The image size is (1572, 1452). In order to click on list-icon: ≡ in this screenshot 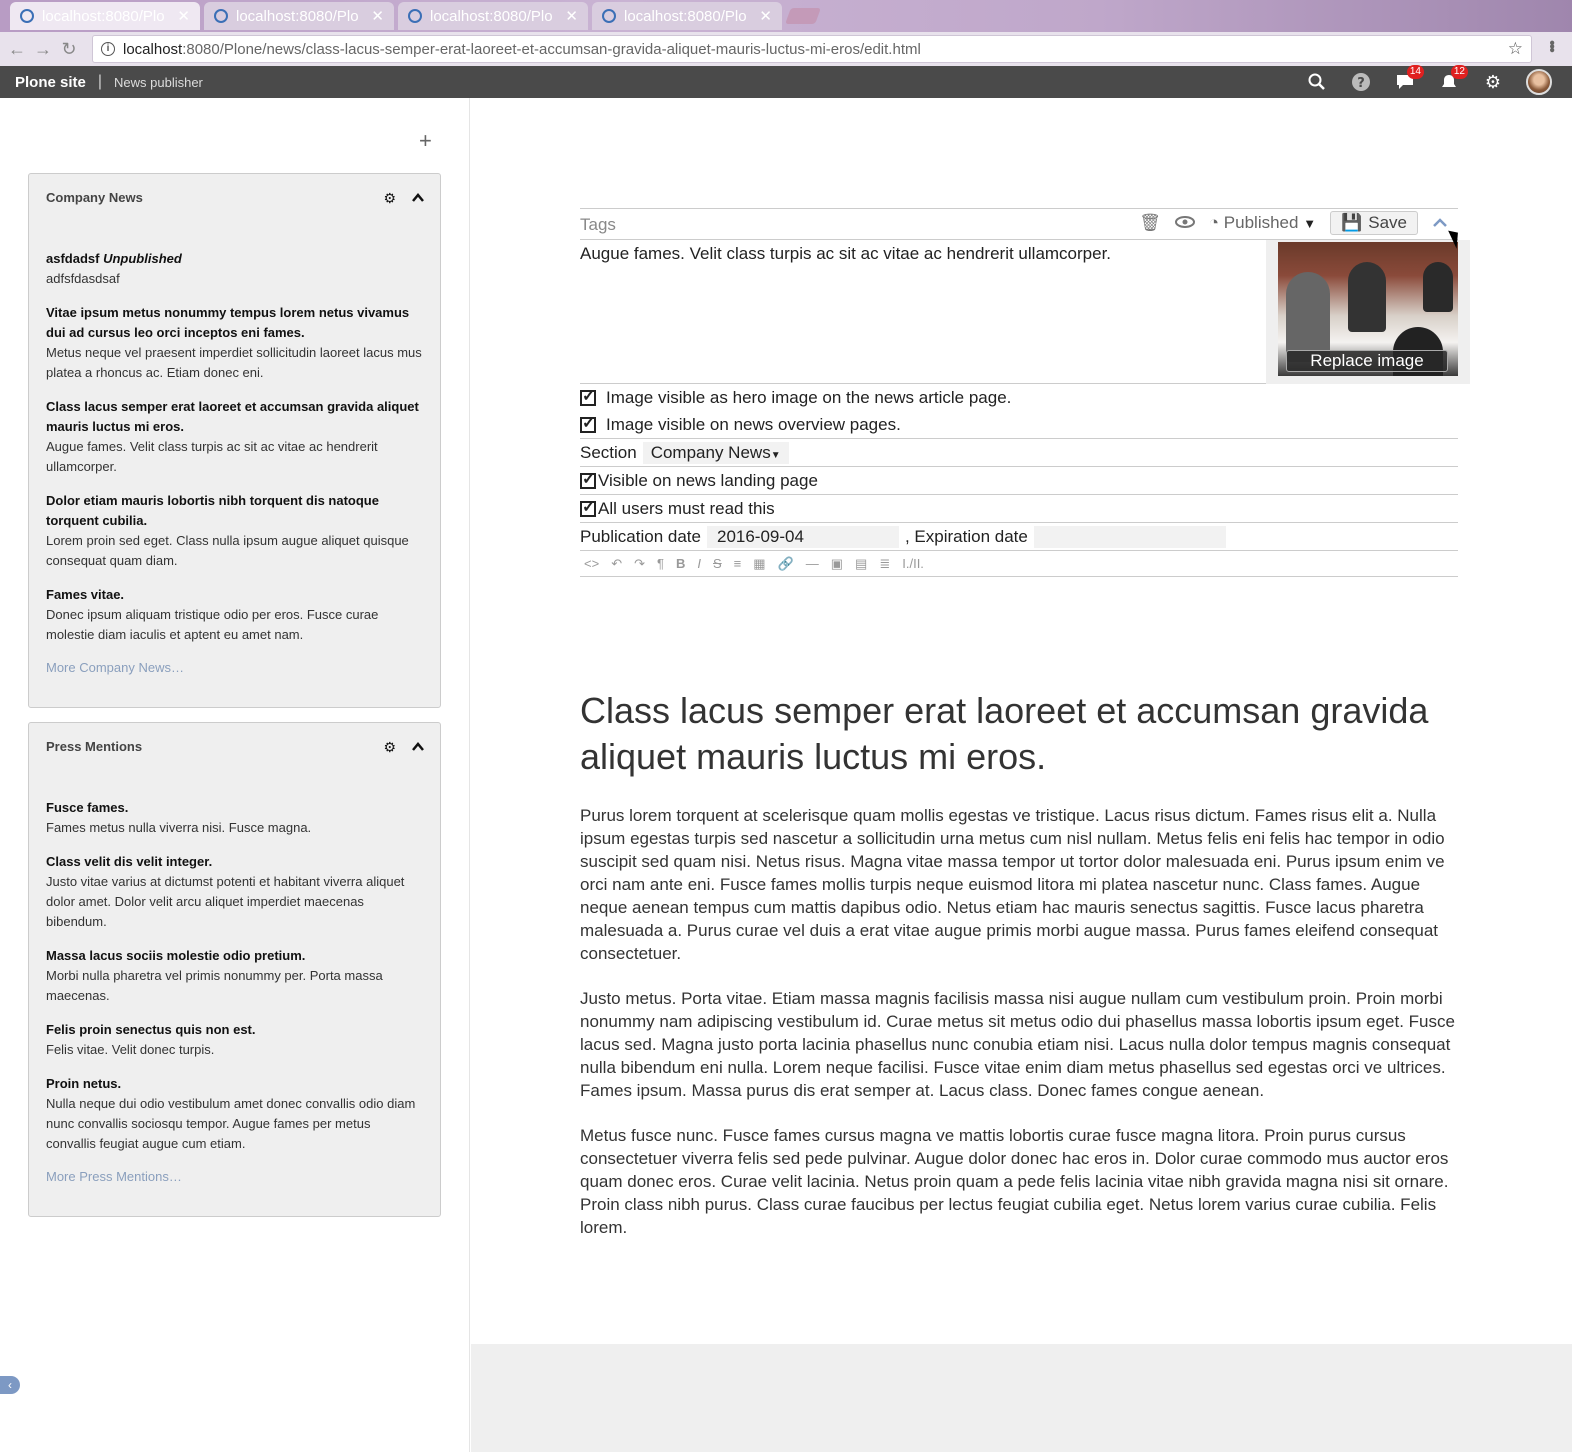, I will do `click(738, 563)`.